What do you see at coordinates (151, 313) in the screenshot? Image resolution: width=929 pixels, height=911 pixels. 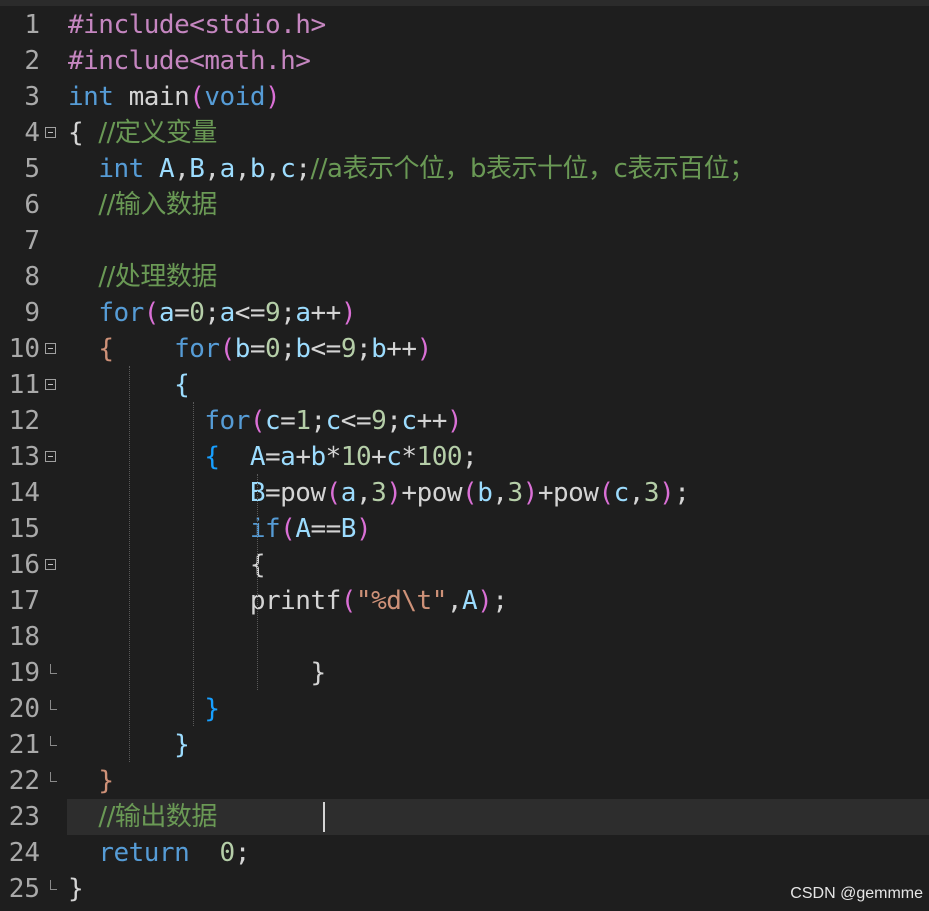 I see `code-token: (` at bounding box center [151, 313].